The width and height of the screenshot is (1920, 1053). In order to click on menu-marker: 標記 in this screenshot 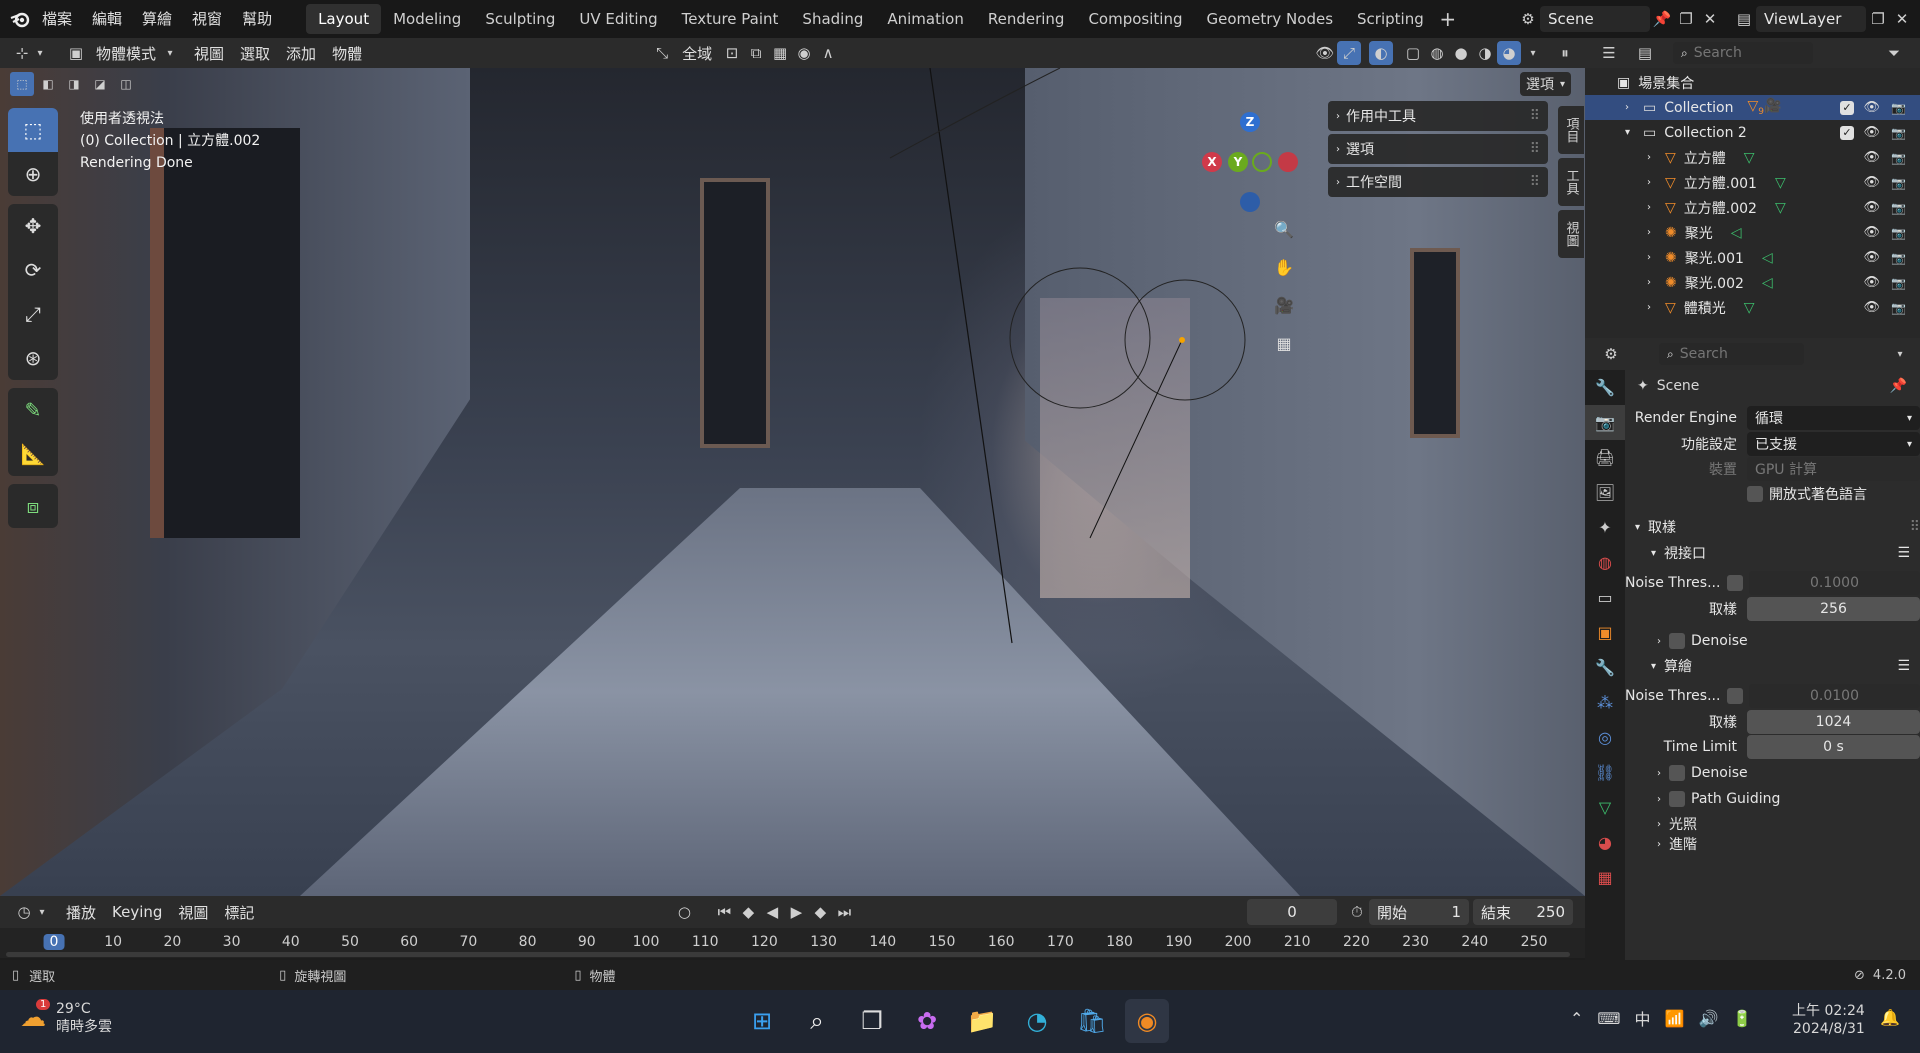, I will do `click(239, 912)`.